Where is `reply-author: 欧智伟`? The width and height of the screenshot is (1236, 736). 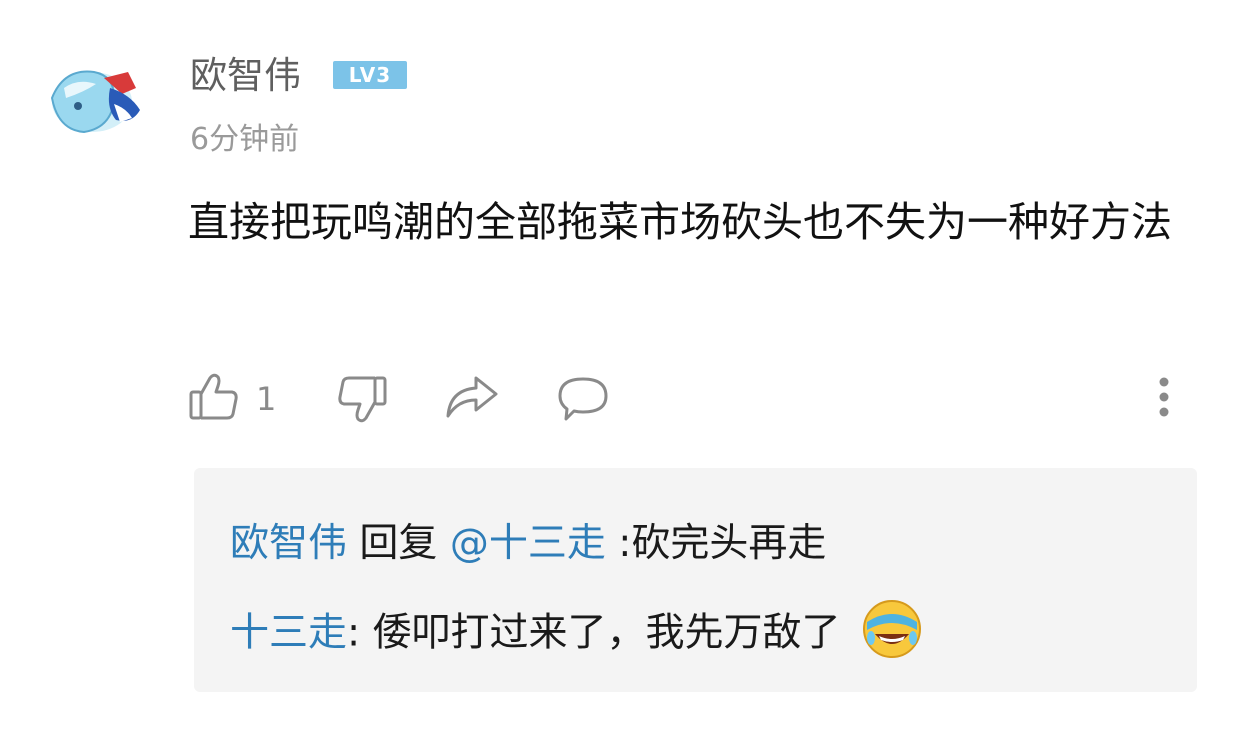
reply-author: 欧智伟 is located at coordinates (288, 543).